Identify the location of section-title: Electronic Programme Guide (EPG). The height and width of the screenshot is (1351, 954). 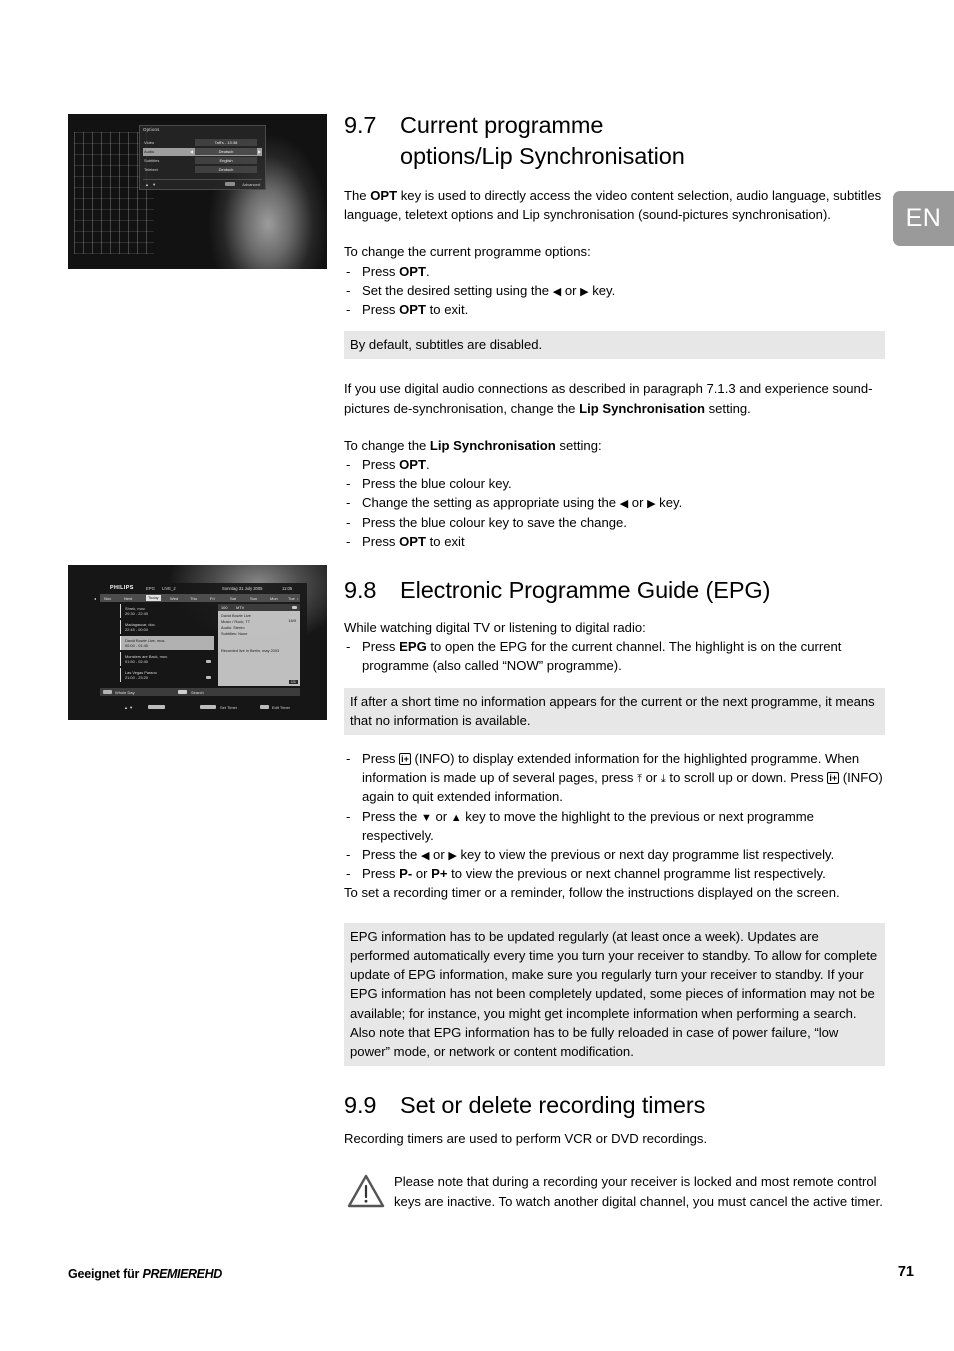
(585, 590).